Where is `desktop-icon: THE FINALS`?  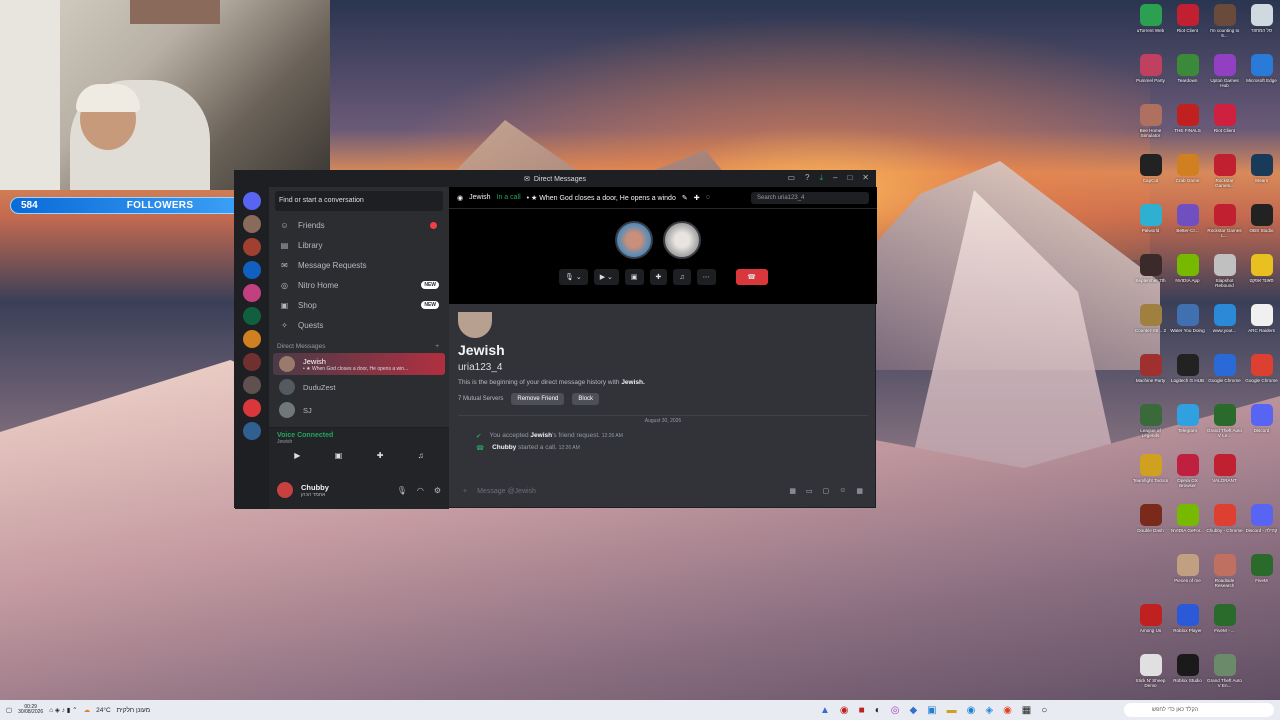
desktop-icon: THE FINALS is located at coordinates (1187, 129).